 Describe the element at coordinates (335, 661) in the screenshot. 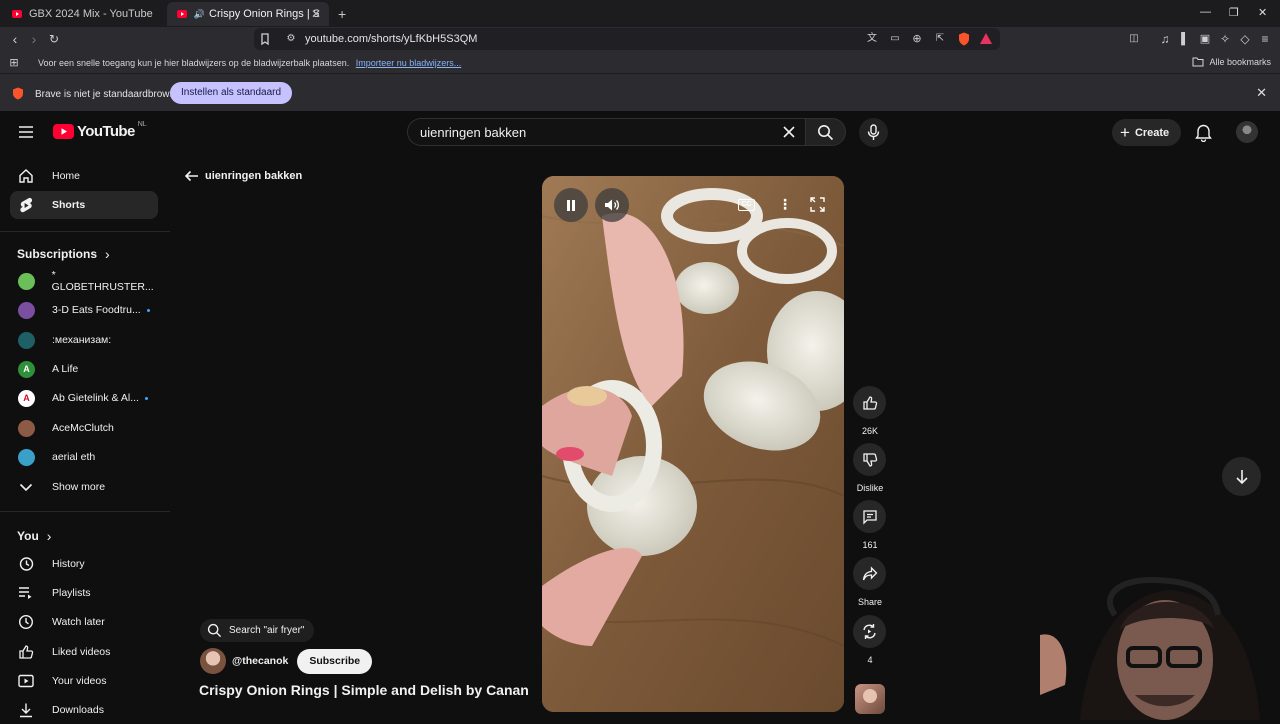

I see `subscribe-button: Subscribe` at that location.